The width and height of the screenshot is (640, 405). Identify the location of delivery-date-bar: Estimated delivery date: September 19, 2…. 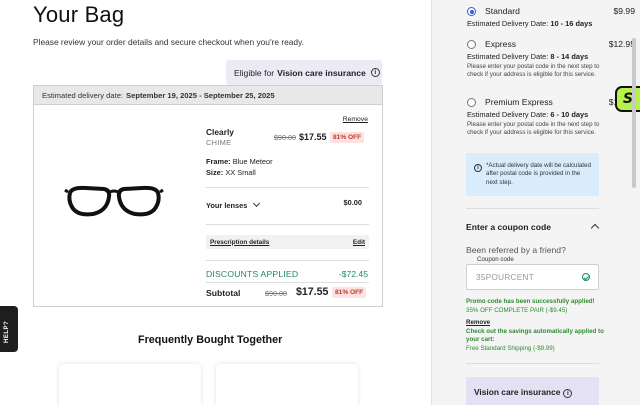
(208, 95).